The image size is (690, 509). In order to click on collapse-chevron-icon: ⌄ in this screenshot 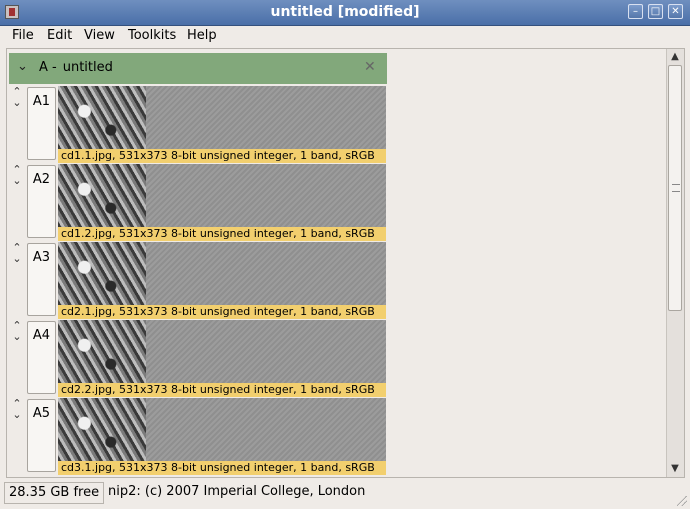, I will do `click(22, 66)`.